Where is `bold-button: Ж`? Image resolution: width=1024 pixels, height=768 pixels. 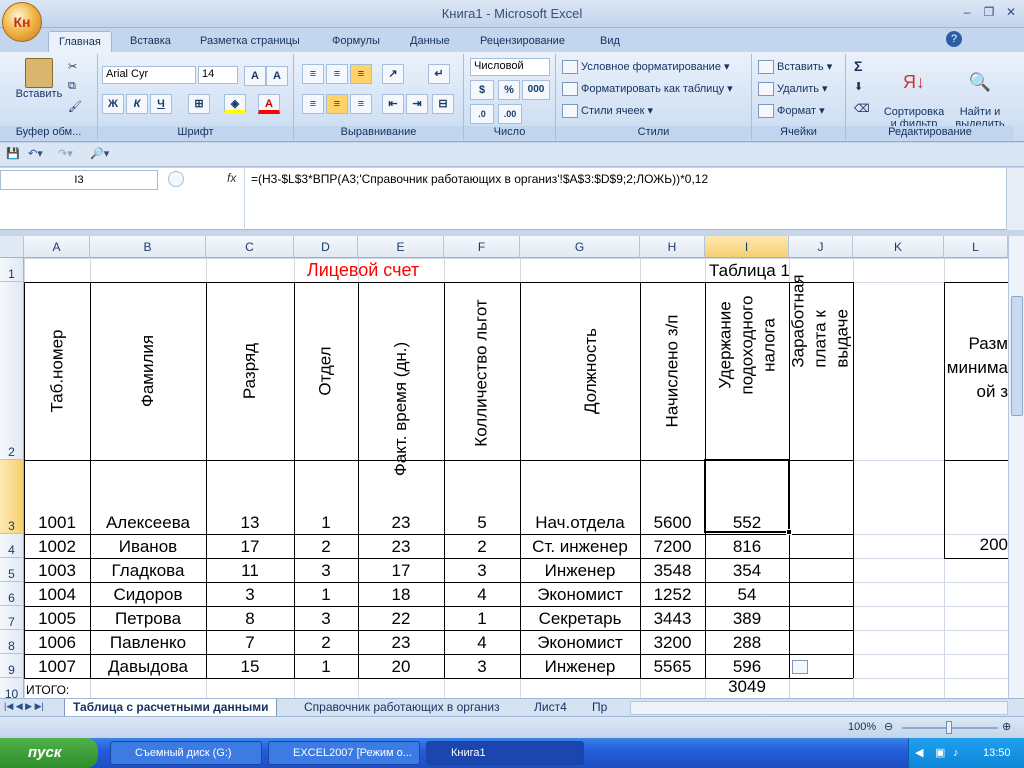 bold-button: Ж is located at coordinates (113, 104).